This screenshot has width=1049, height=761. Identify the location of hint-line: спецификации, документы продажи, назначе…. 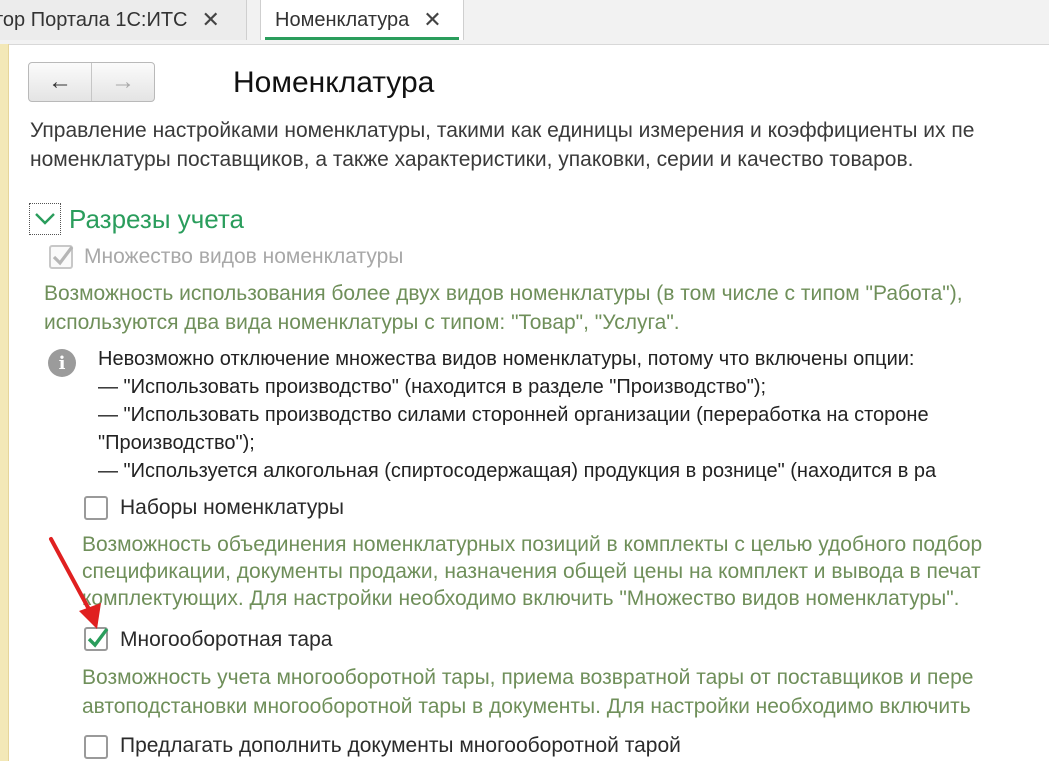
(531, 571).